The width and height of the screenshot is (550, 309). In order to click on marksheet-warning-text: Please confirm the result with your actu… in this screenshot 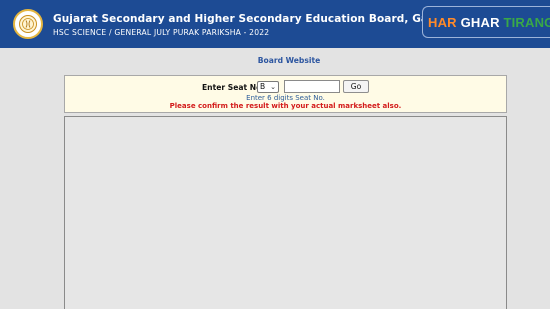, I will do `click(285, 106)`.